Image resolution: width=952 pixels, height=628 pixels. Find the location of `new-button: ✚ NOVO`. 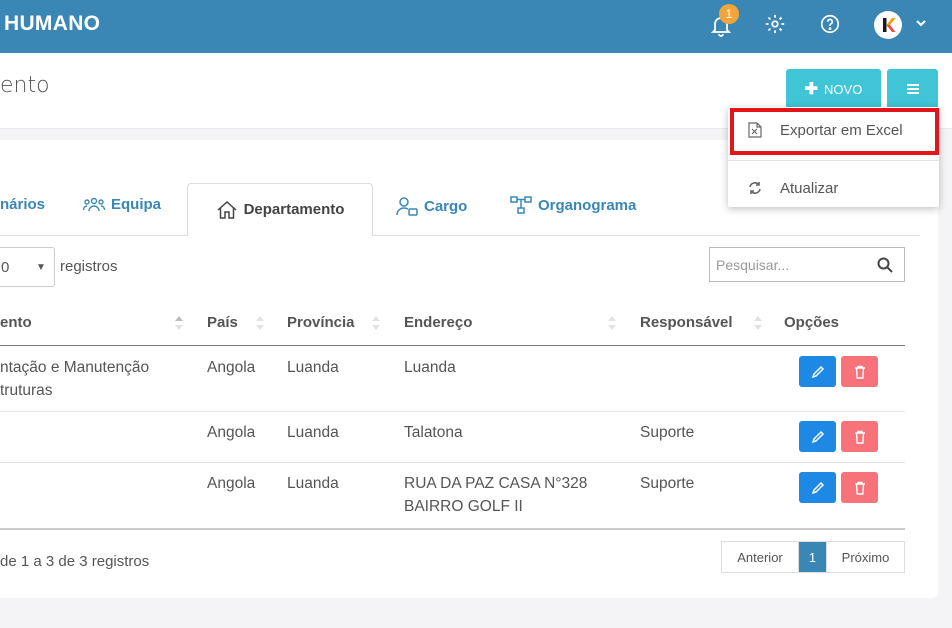

new-button: ✚ NOVO is located at coordinates (833, 89).